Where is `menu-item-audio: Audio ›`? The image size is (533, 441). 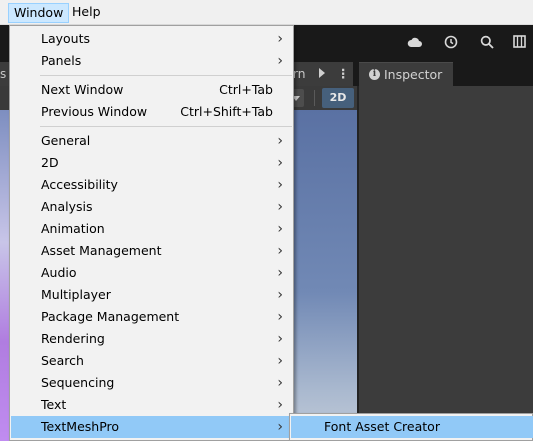
menu-item-audio: Audio › is located at coordinates (152, 273).